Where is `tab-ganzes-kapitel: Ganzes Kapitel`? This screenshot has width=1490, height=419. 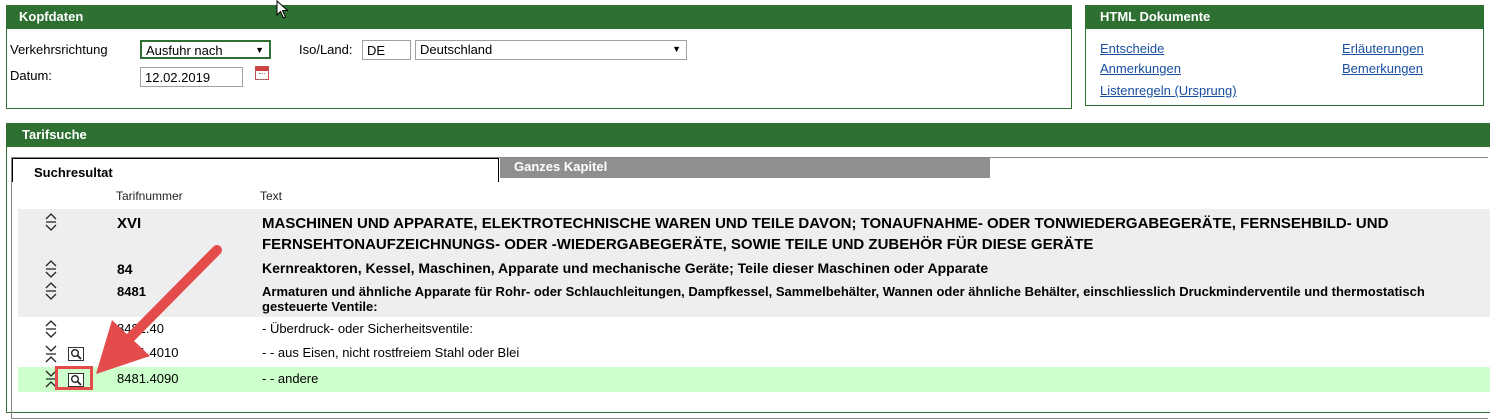
tab-ganzes-kapitel: Ganzes Kapitel is located at coordinates (745, 168).